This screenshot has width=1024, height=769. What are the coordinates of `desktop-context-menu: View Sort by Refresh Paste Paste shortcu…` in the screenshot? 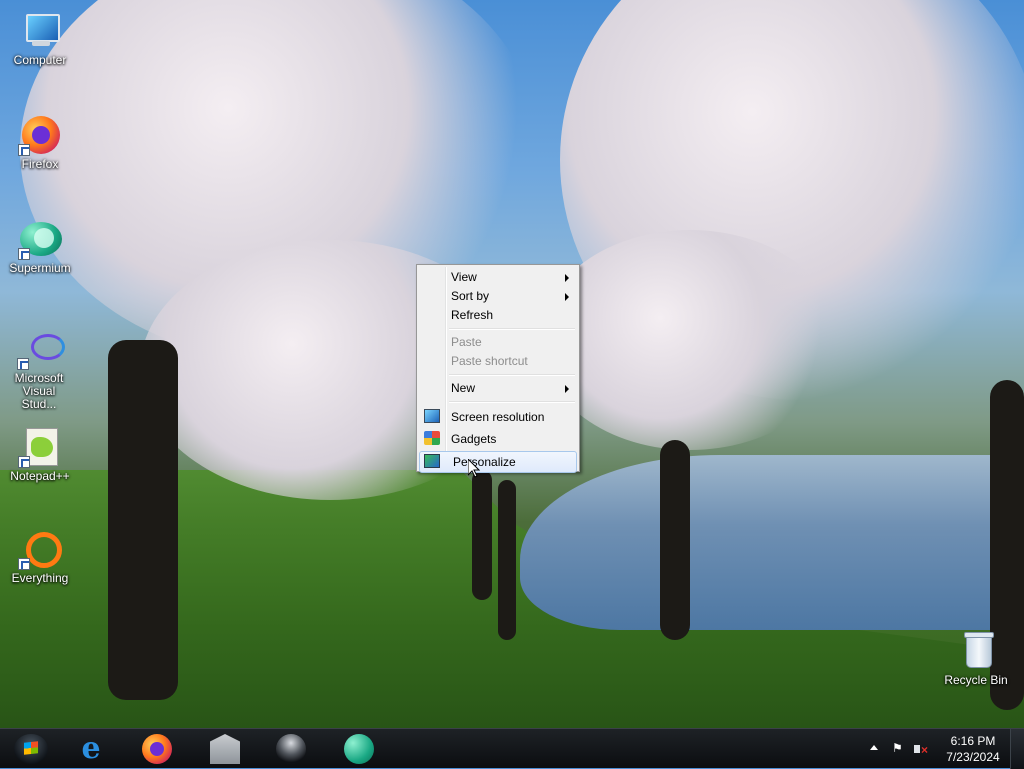 It's located at (498, 368).